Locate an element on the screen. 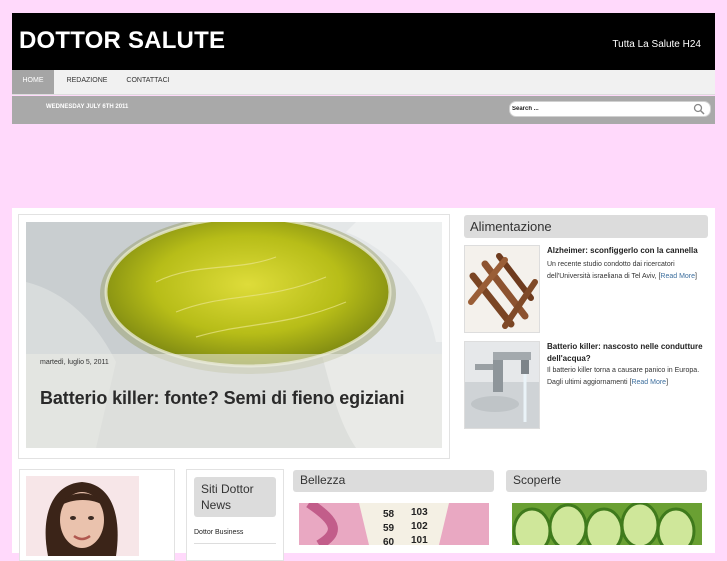  search-box is located at coordinates (610, 109).